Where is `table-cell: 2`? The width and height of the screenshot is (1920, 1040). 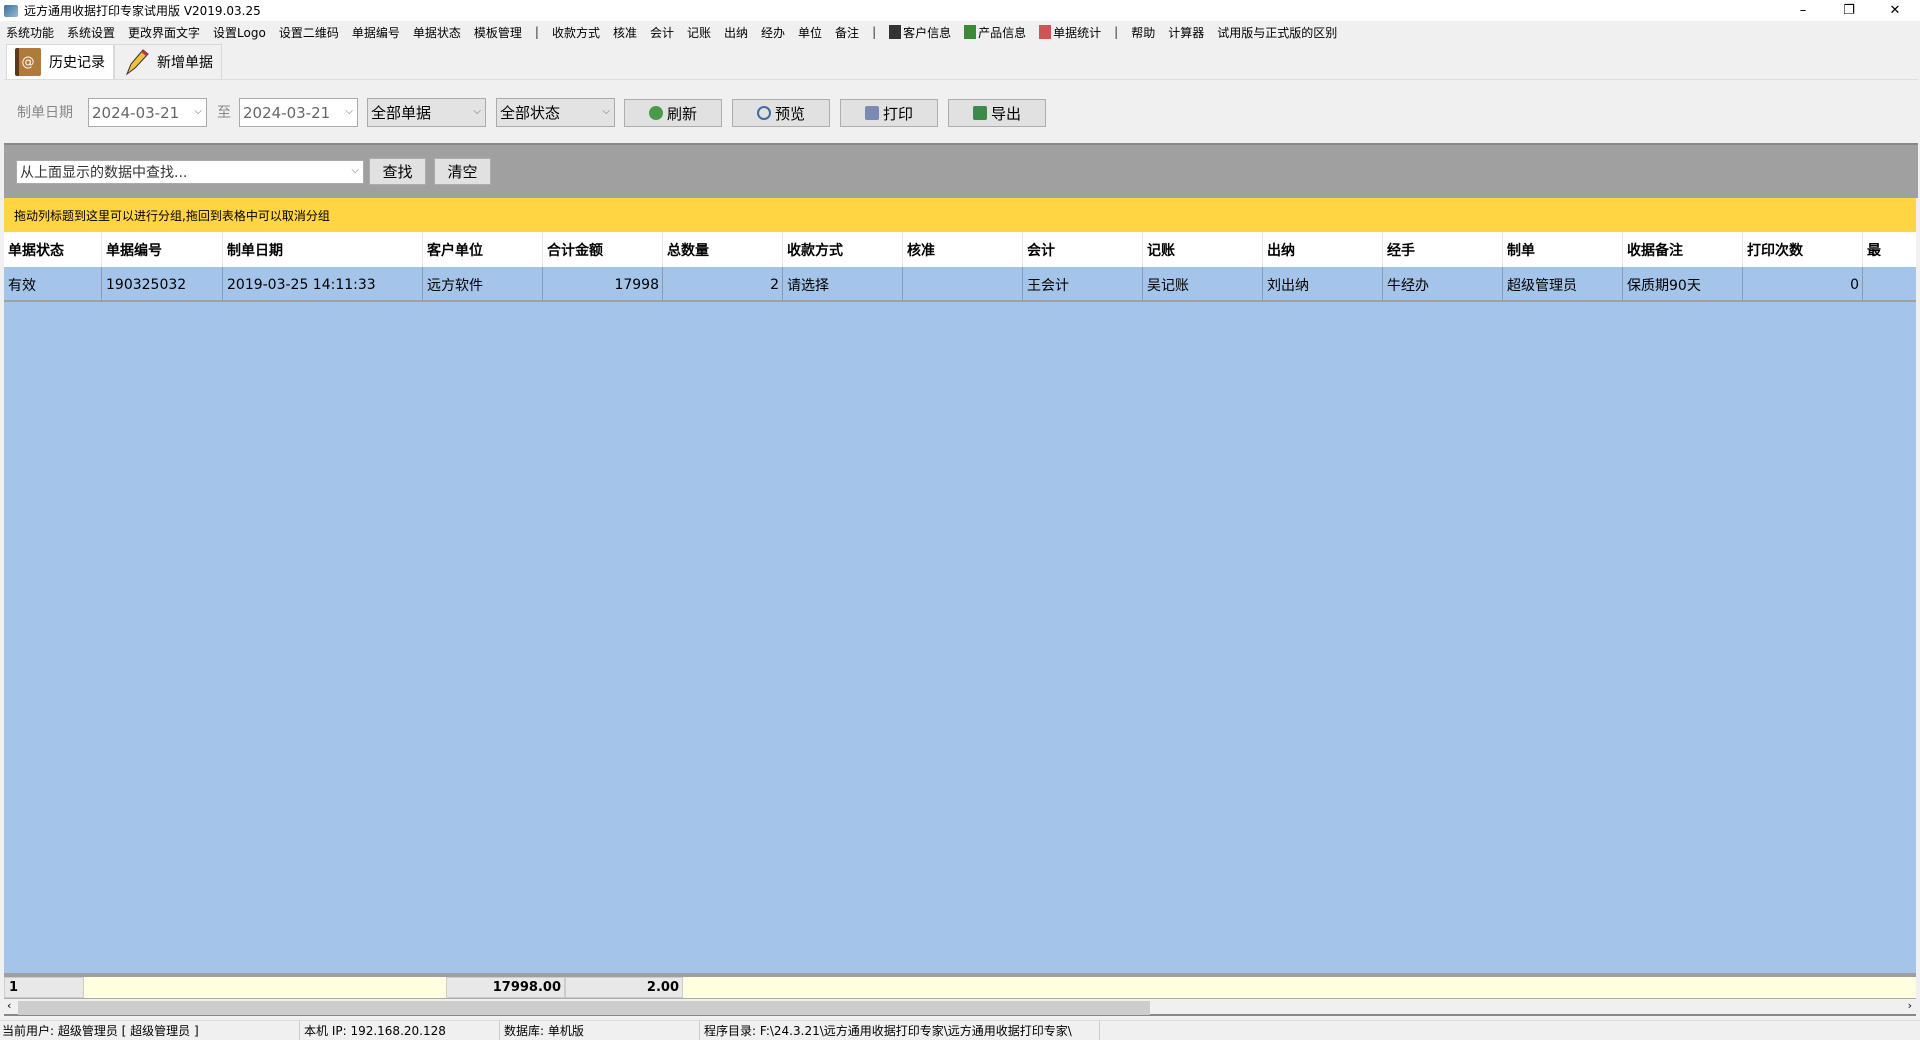 table-cell: 2 is located at coordinates (723, 284).